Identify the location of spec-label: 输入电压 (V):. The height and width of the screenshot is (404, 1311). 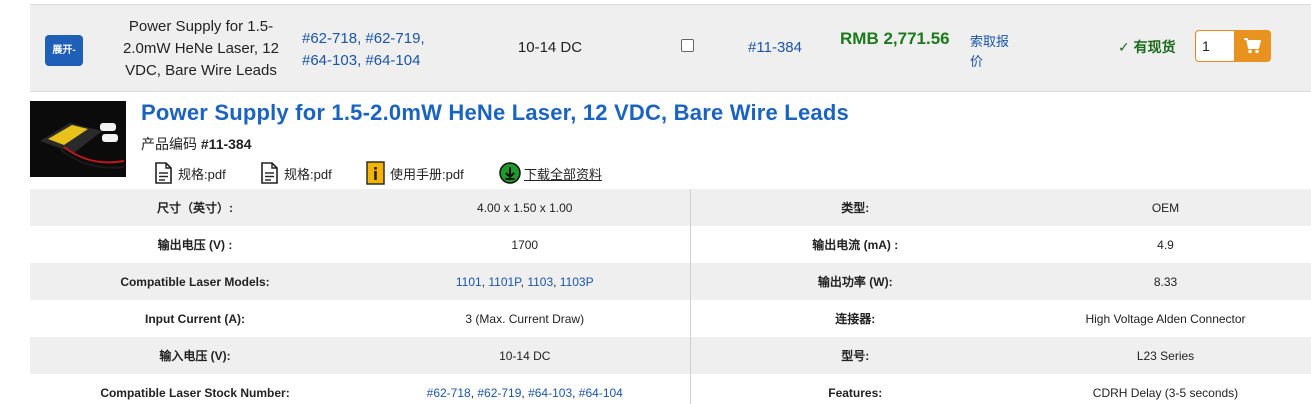
(195, 355).